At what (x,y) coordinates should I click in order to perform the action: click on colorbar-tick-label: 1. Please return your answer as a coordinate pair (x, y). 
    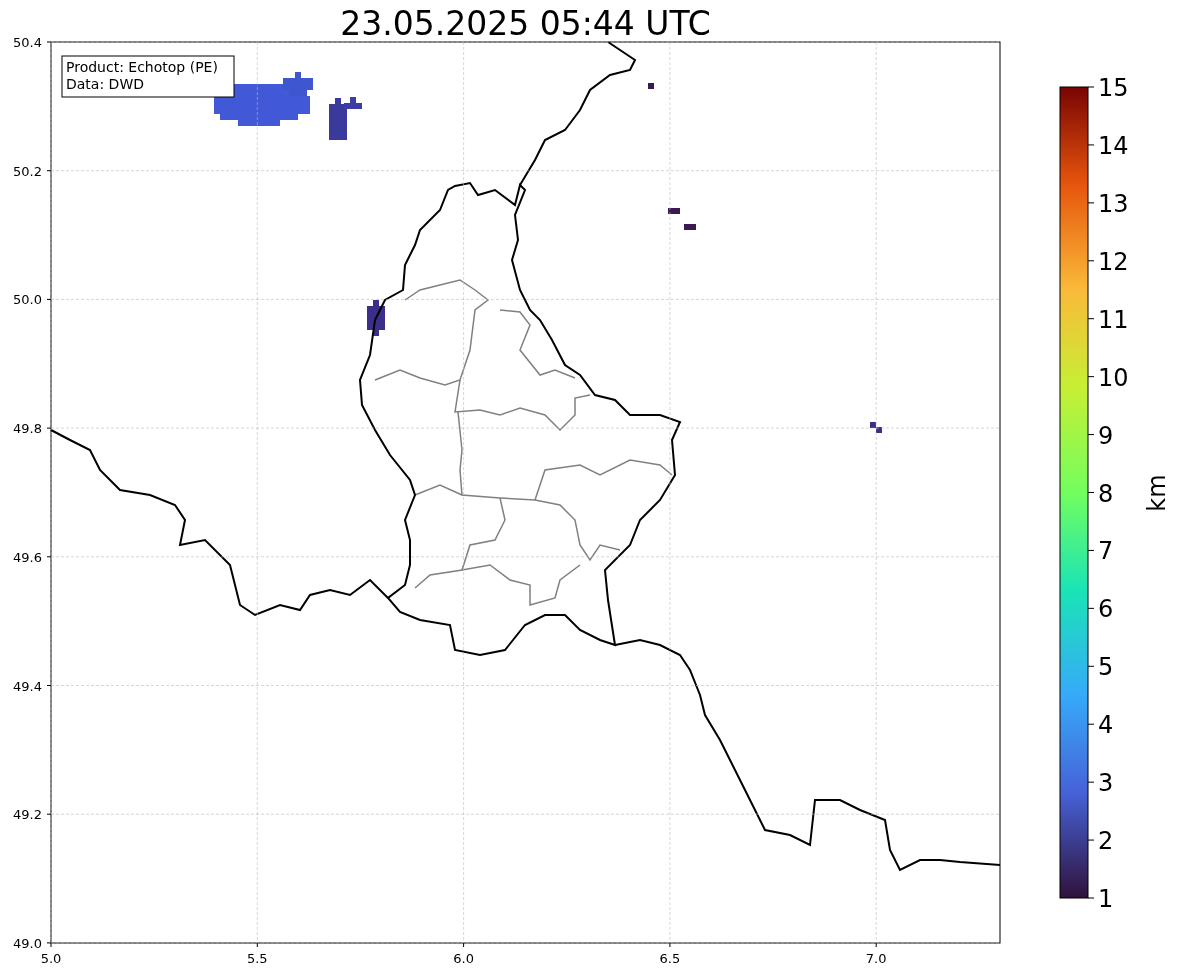
    Looking at the image, I should click on (1106, 899).